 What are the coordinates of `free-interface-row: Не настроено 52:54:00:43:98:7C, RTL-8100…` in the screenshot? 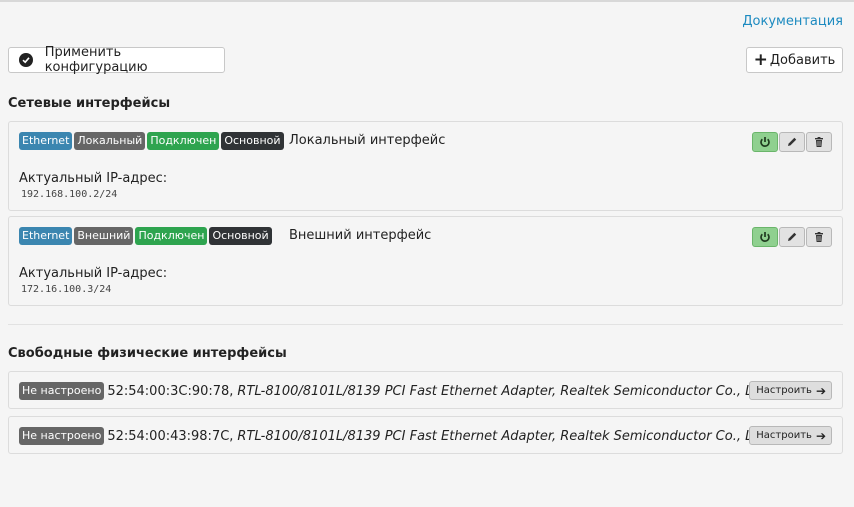 It's located at (425, 435).